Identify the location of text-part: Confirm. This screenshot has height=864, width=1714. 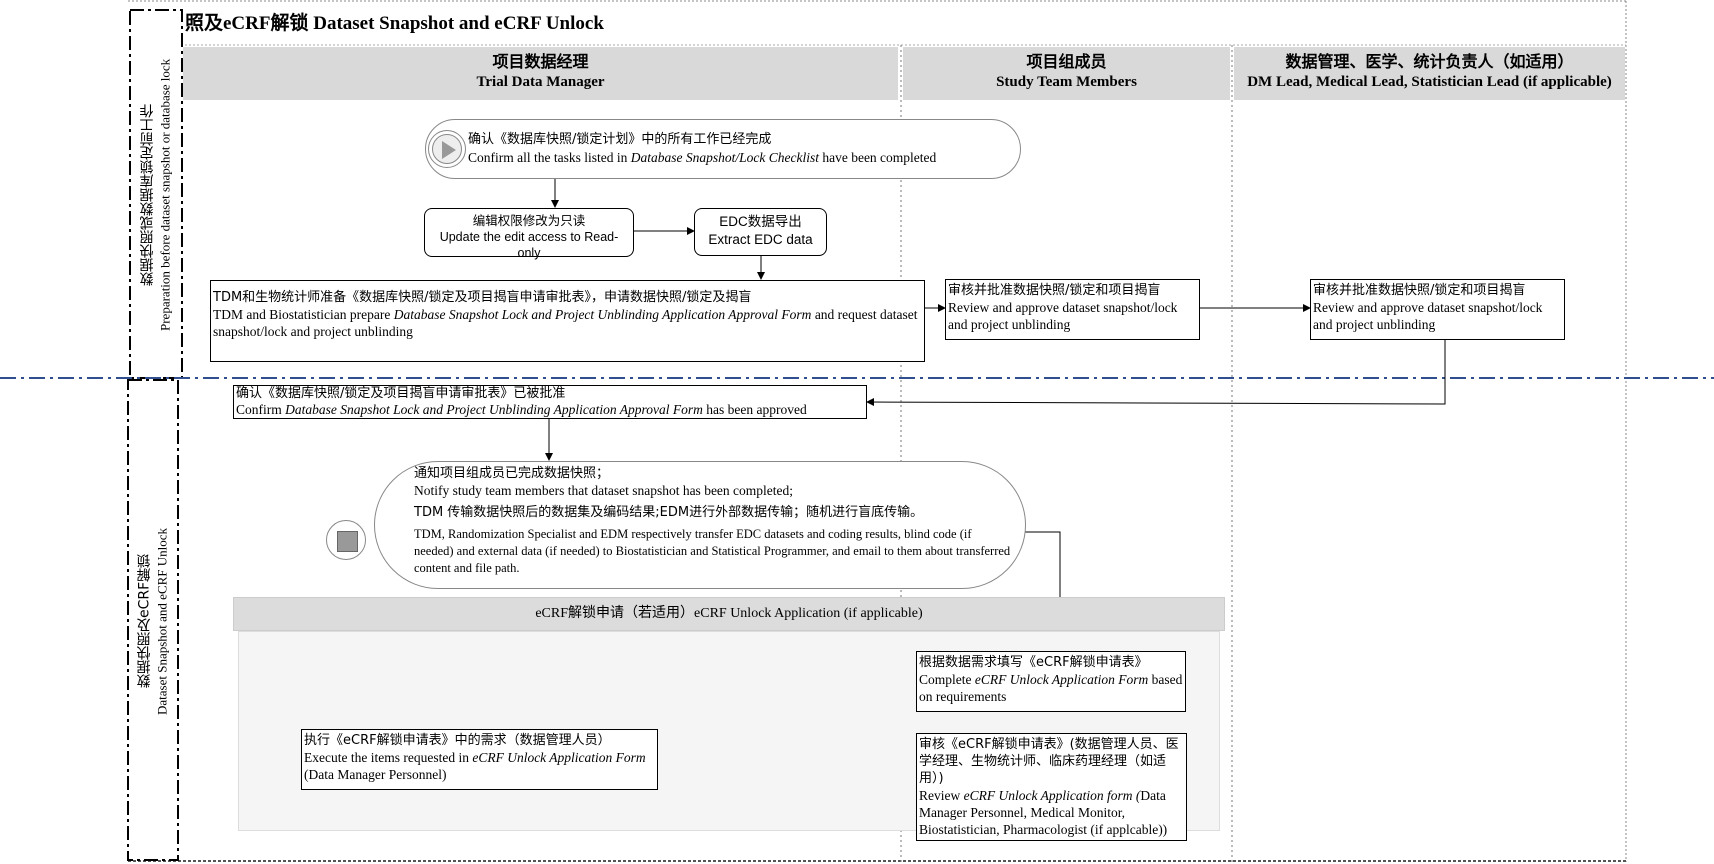
(261, 409).